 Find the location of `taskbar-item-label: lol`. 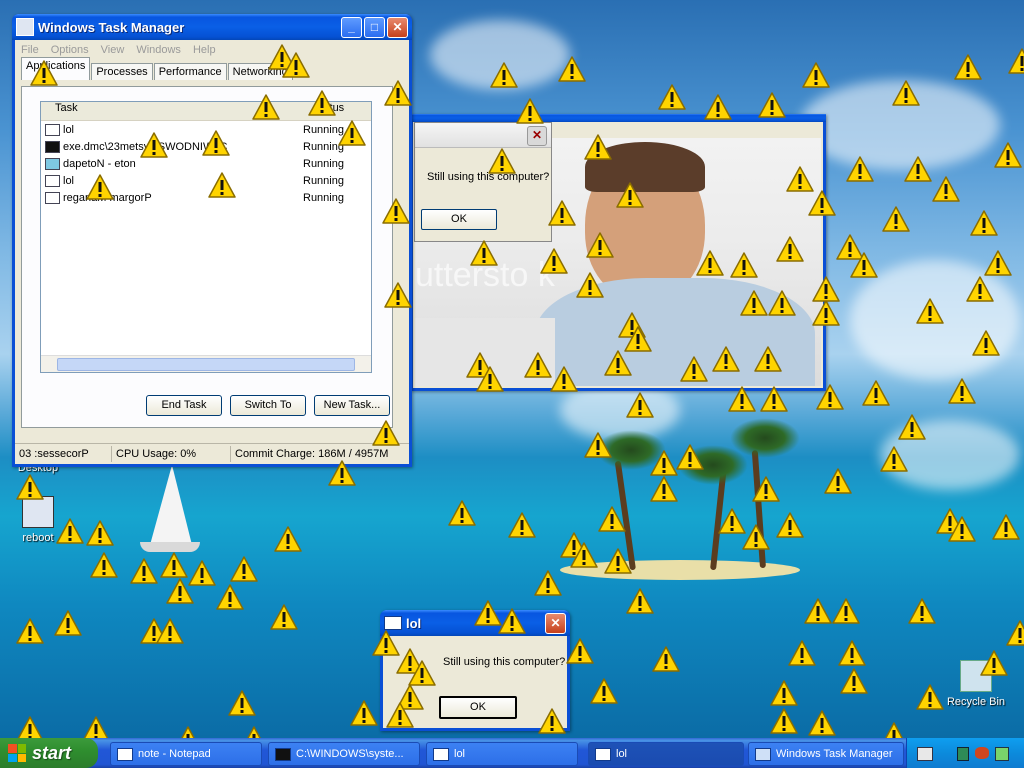

taskbar-item-label: lol is located at coordinates (622, 754).